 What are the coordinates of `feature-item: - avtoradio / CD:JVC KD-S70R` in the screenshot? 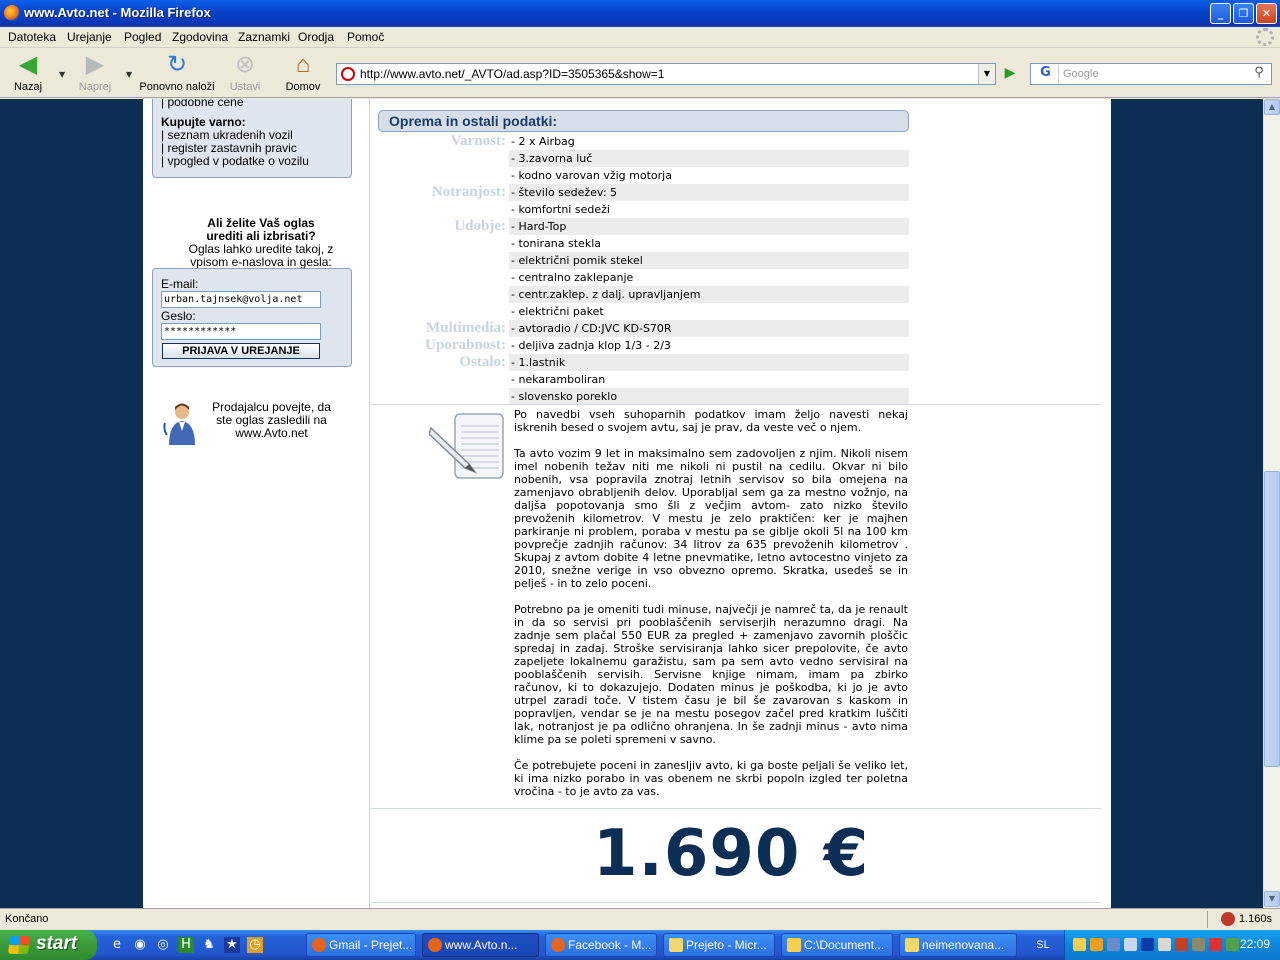 It's located at (709, 328).